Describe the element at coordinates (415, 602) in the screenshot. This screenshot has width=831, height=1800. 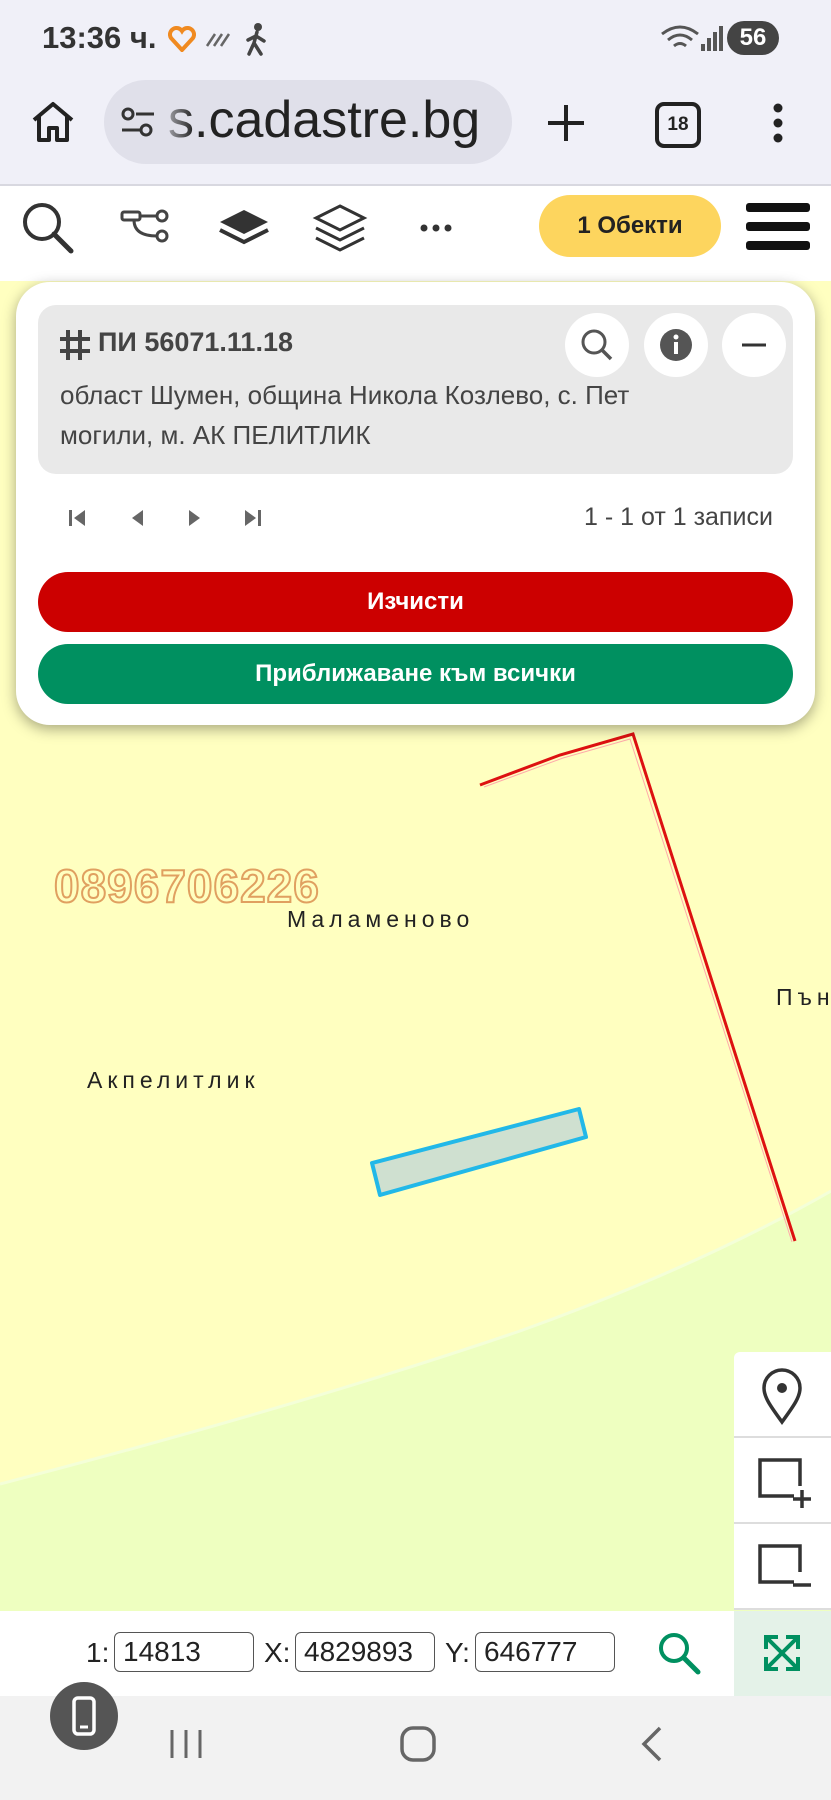
I see `clear-button: Изчисти` at that location.